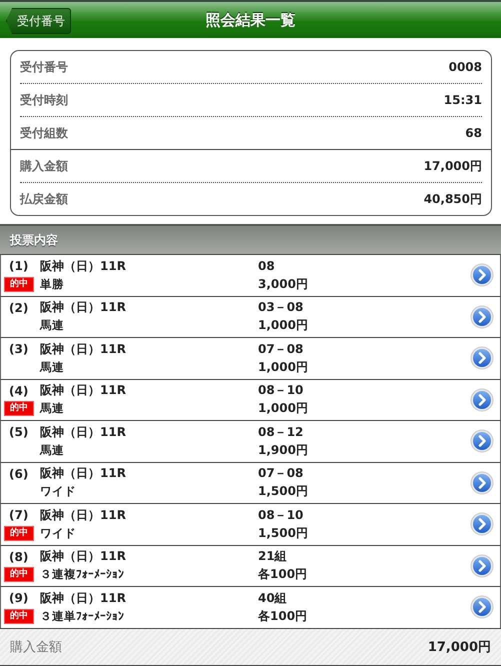  Describe the element at coordinates (44, 166) in the screenshot. I see `field-label: 購入金額` at that location.